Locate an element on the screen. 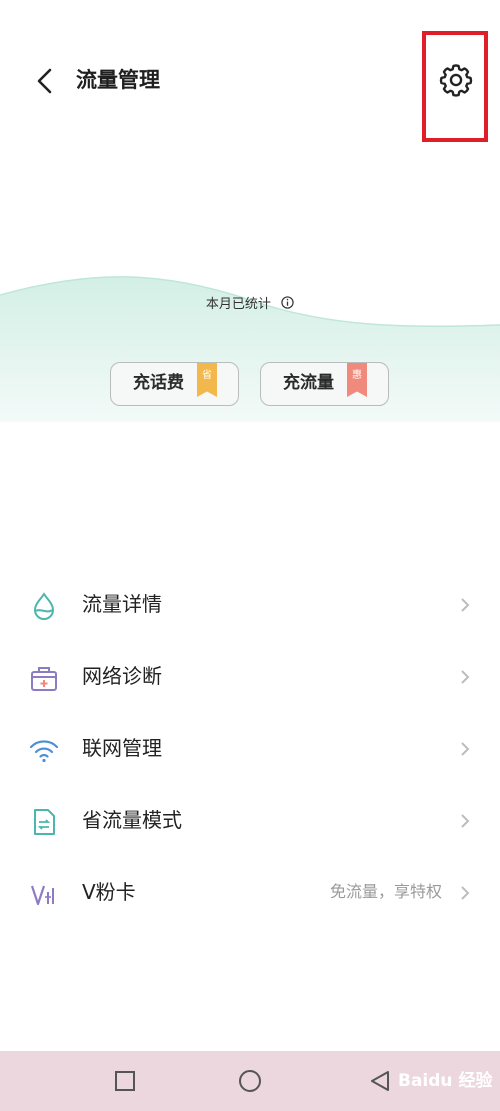 Image resolution: width=500 pixels, height=1111 pixels. wave-background is located at coordinates (250, 349).